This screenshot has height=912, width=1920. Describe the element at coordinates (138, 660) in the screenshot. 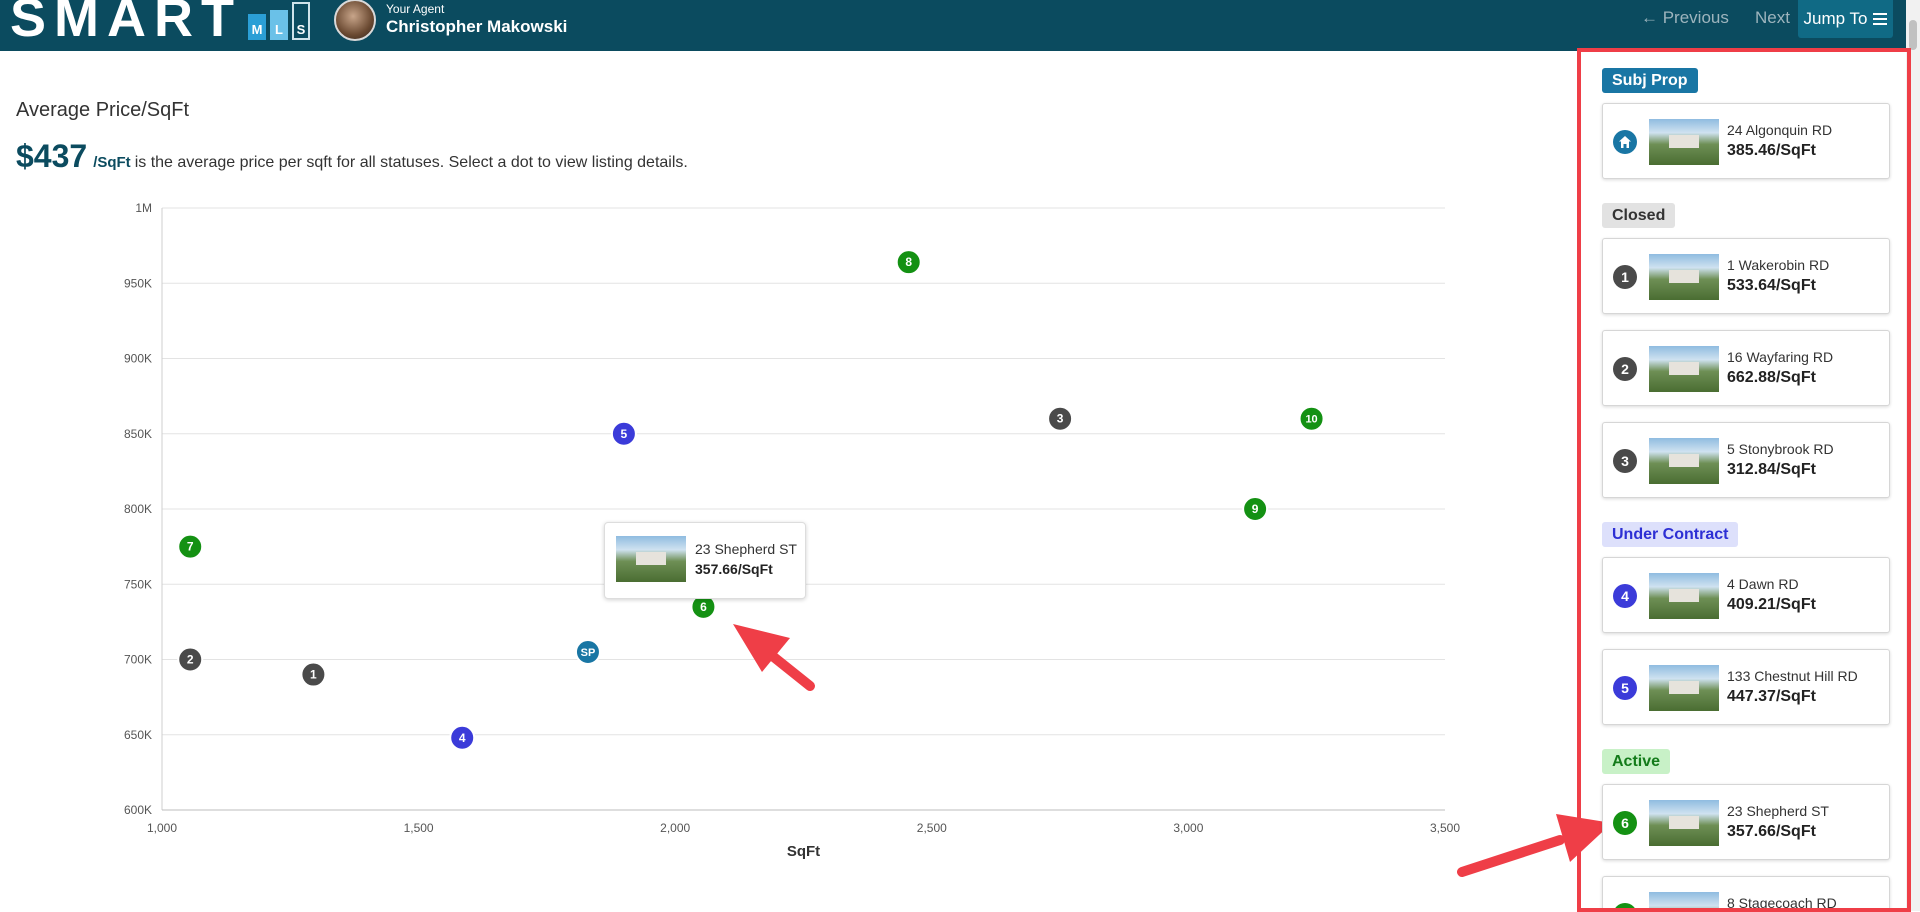

I see `y-tick-label: 700K` at that location.